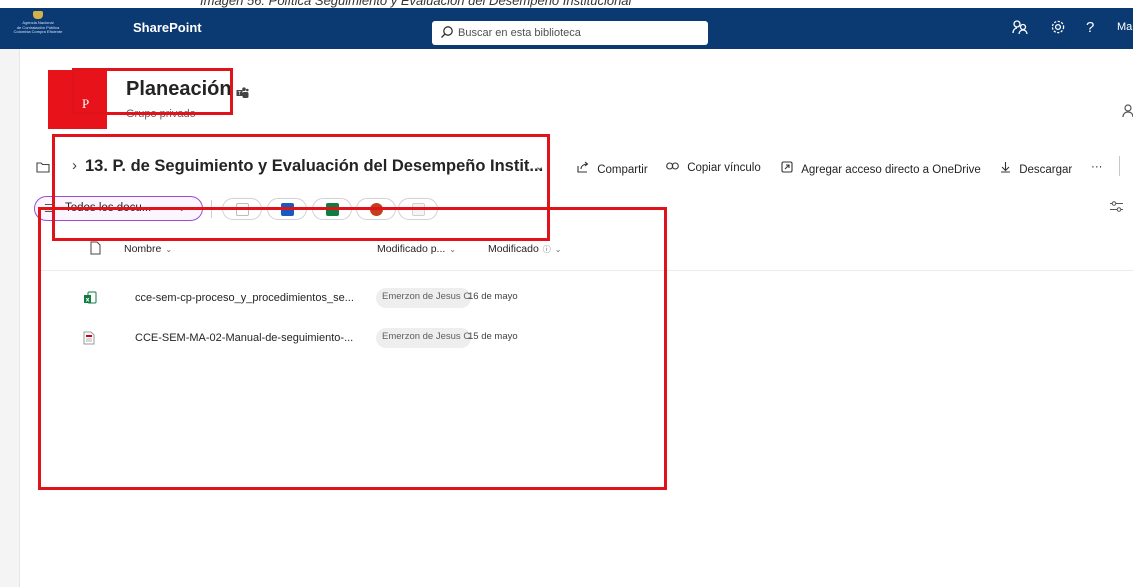  What do you see at coordinates (38, 15) in the screenshot?
I see `crest-icon` at bounding box center [38, 15].